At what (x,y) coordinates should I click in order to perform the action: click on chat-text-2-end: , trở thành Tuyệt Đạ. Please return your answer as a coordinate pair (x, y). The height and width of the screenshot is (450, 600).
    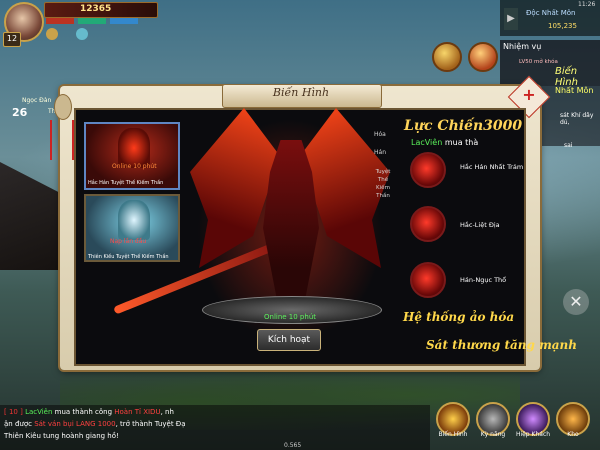
    Looking at the image, I should click on (150, 424).